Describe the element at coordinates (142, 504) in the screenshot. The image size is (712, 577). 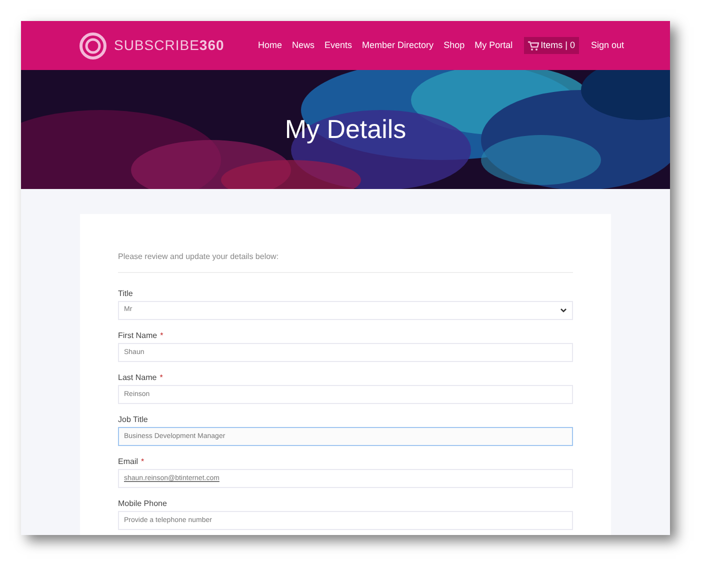
I see `field-label: Mobile Phone` at that location.